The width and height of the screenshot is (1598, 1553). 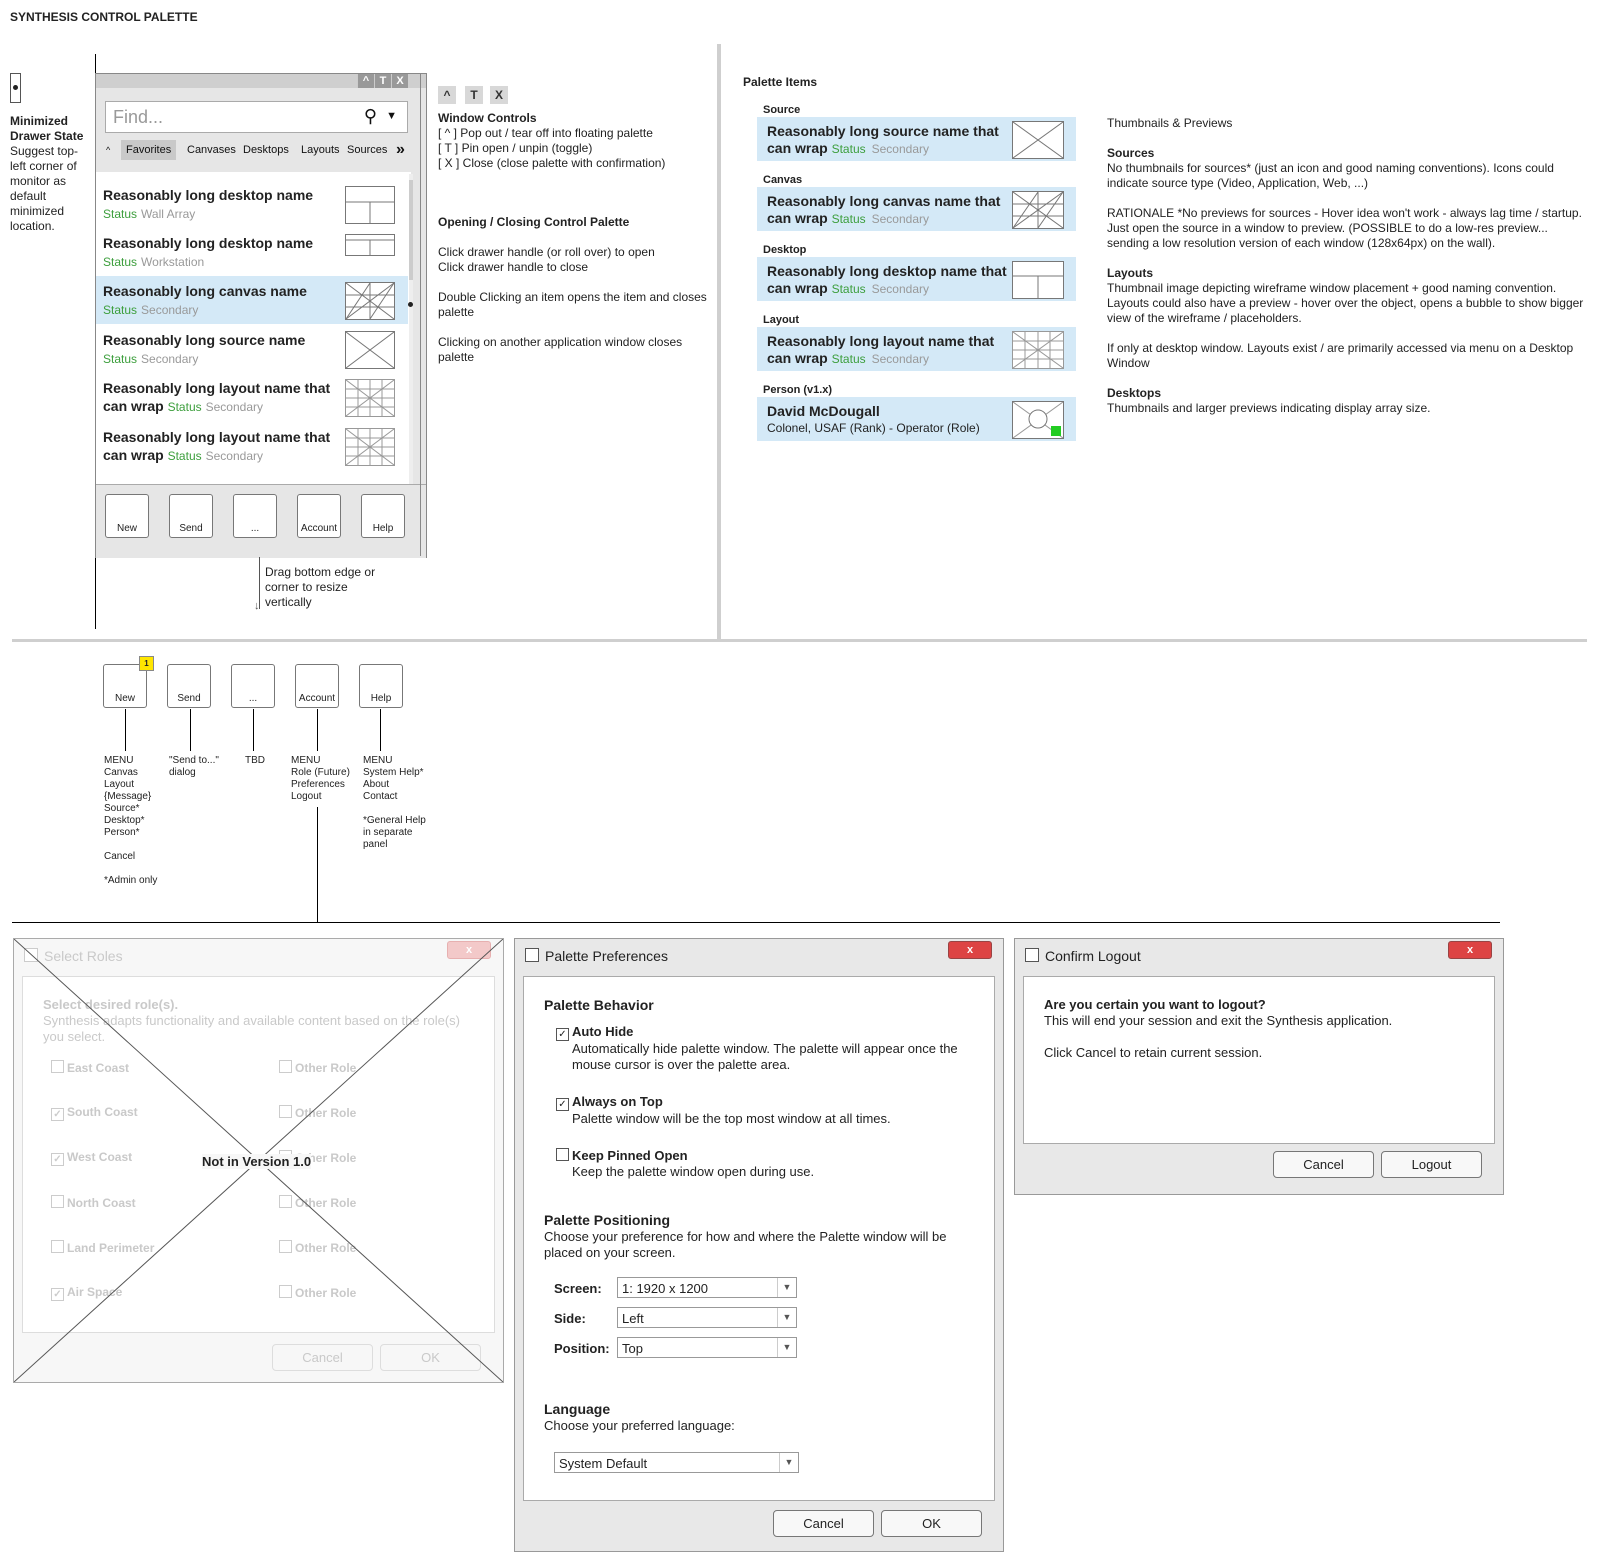 What do you see at coordinates (487, 118) in the screenshot?
I see `window-controls-heading: Window Controls` at bounding box center [487, 118].